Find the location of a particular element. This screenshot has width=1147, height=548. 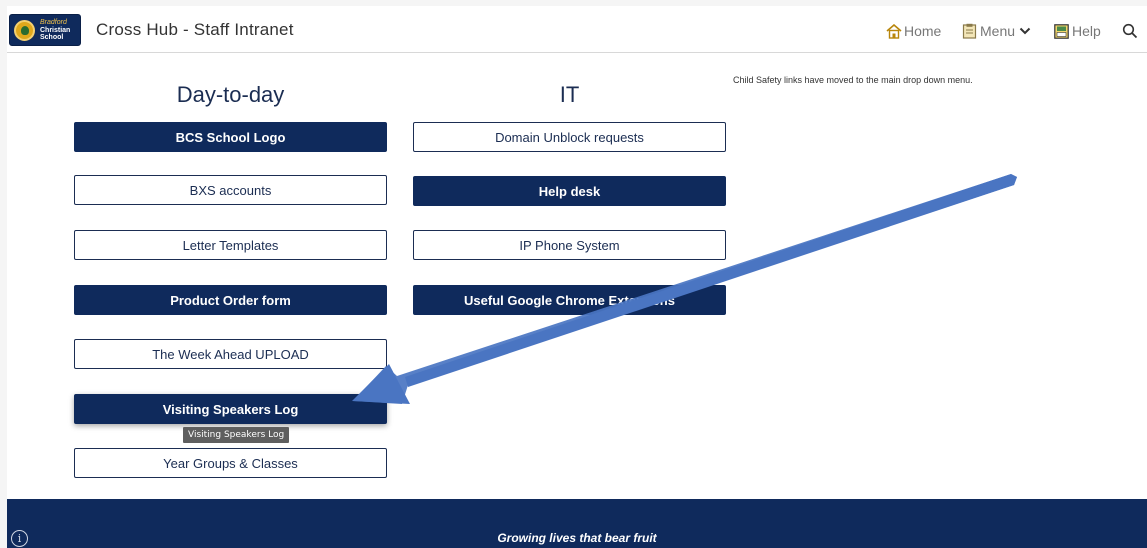

tree-badge-icon is located at coordinates (24, 30).